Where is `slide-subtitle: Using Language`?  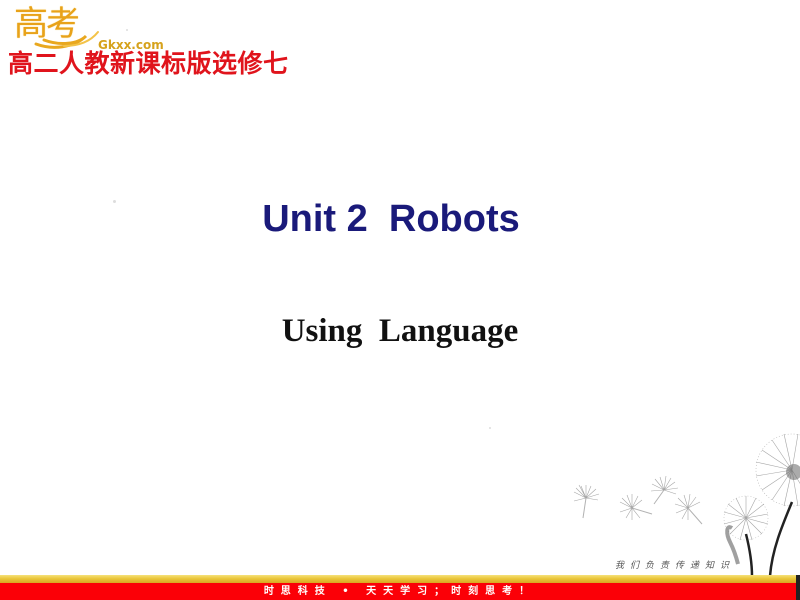
slide-subtitle: Using Language is located at coordinates (400, 331).